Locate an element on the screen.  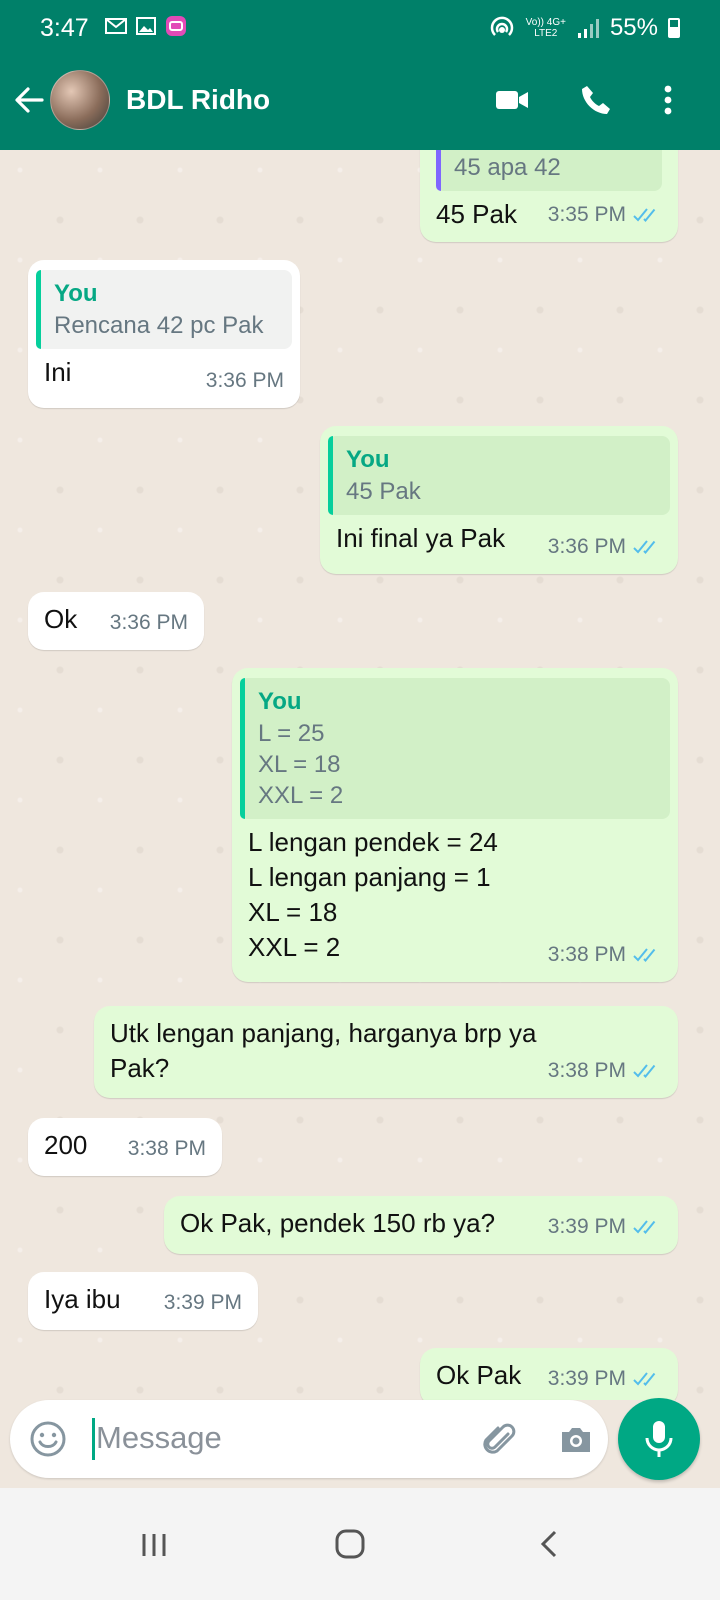
text-caret is located at coordinates (93, 1439).